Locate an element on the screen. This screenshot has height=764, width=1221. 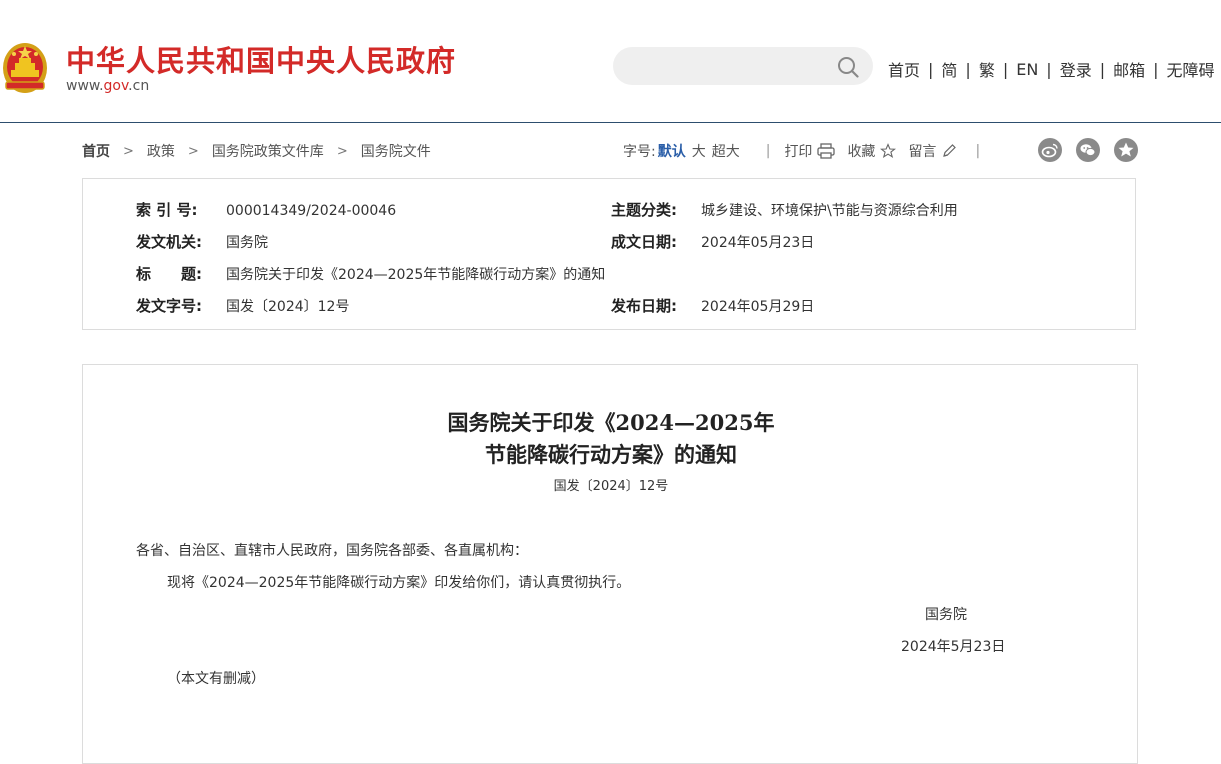
meta-label: 发文字号: is located at coordinates (169, 306).